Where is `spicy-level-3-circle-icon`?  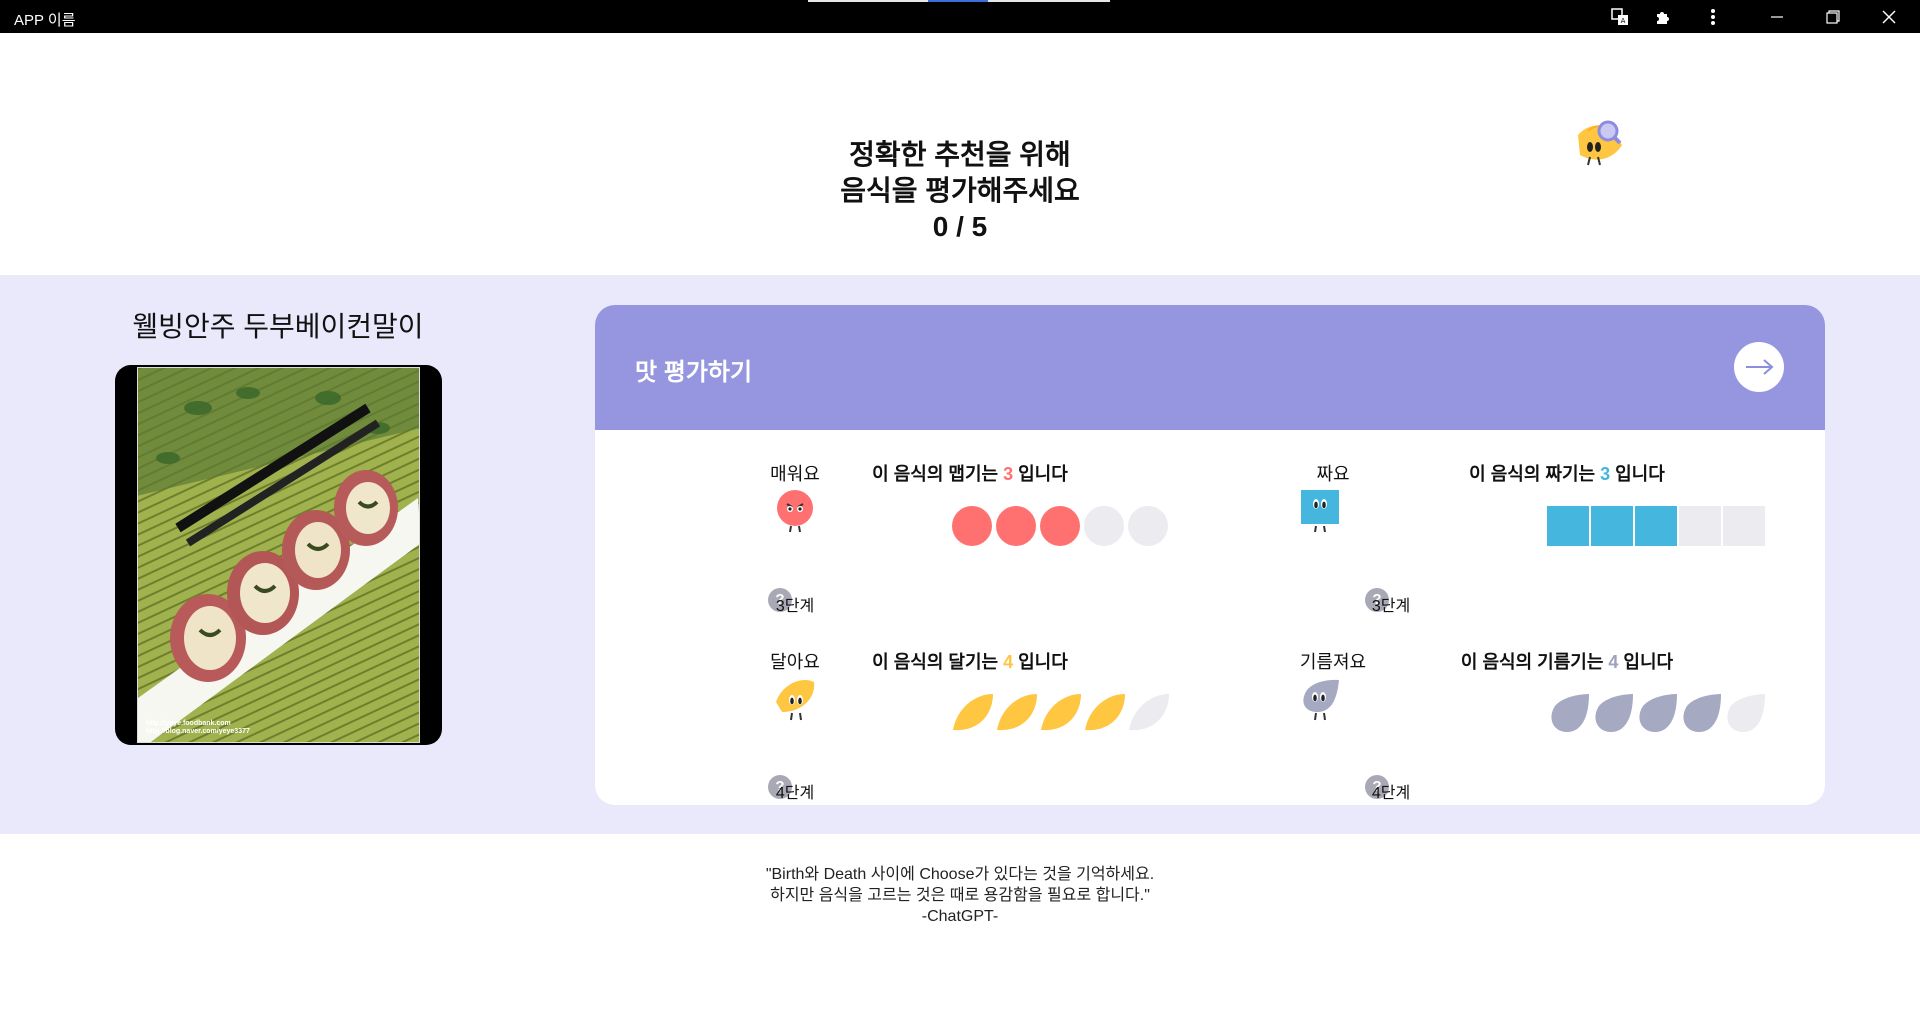
spicy-level-3-circle-icon is located at coordinates (1060, 526).